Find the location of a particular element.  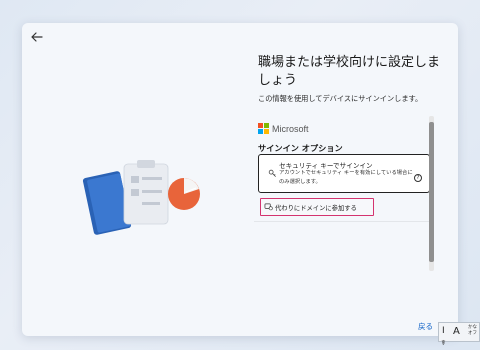

domain-join-label: 代わりにドメインに参加する is located at coordinates (316, 208).